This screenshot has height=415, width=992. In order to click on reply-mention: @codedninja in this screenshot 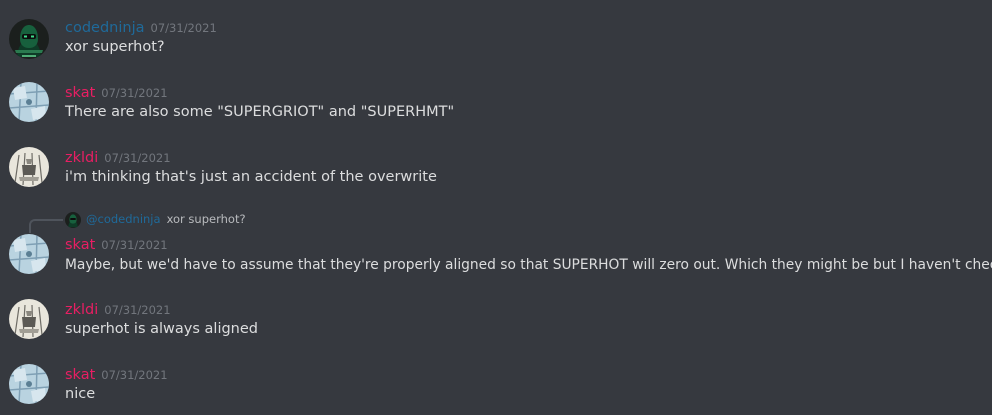, I will do `click(123, 219)`.